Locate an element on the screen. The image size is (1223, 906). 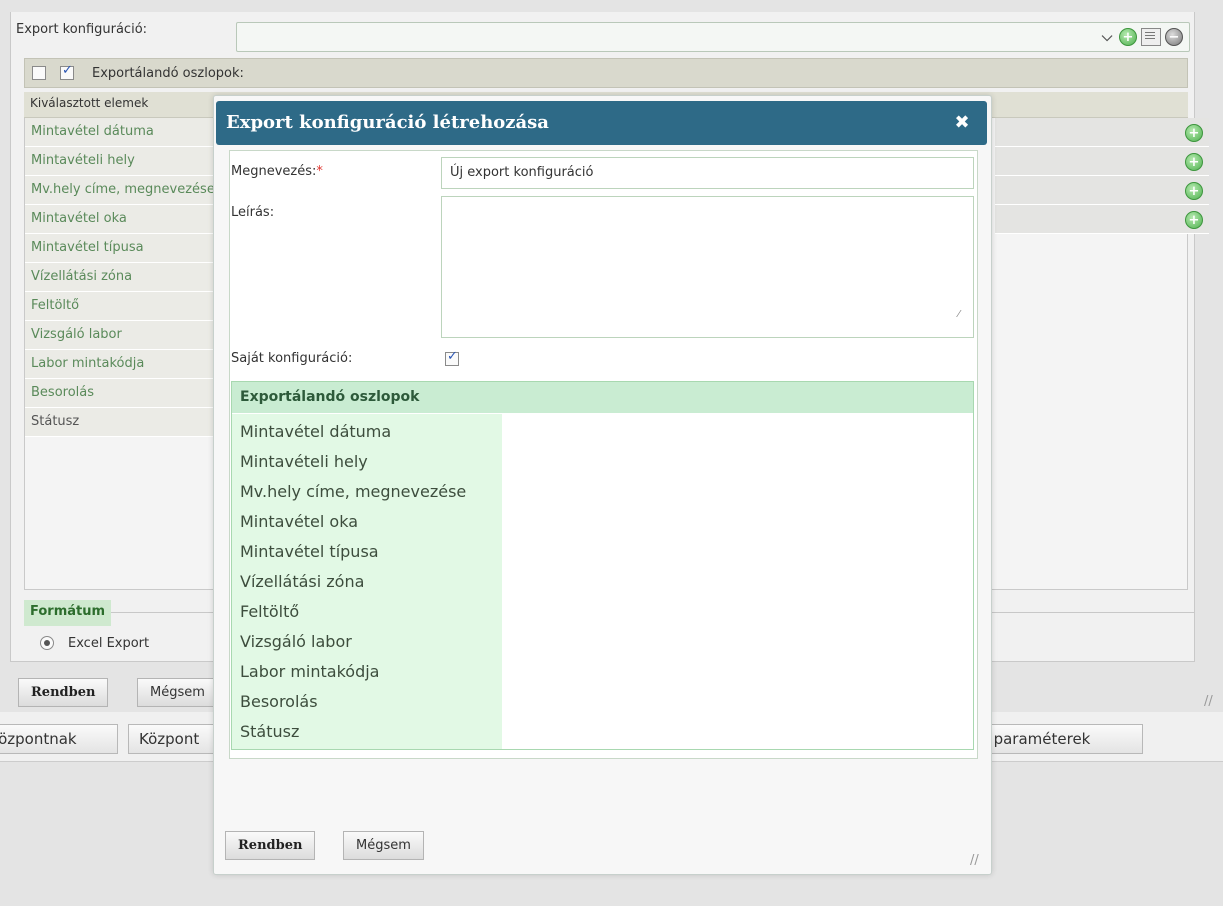
list-item: Besorolás is located at coordinates (120, 393).